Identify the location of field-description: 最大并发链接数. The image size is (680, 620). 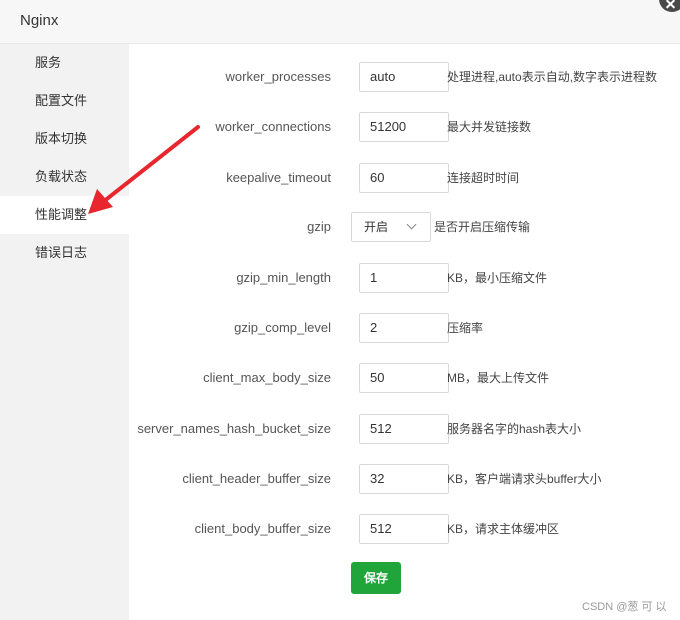
(489, 127).